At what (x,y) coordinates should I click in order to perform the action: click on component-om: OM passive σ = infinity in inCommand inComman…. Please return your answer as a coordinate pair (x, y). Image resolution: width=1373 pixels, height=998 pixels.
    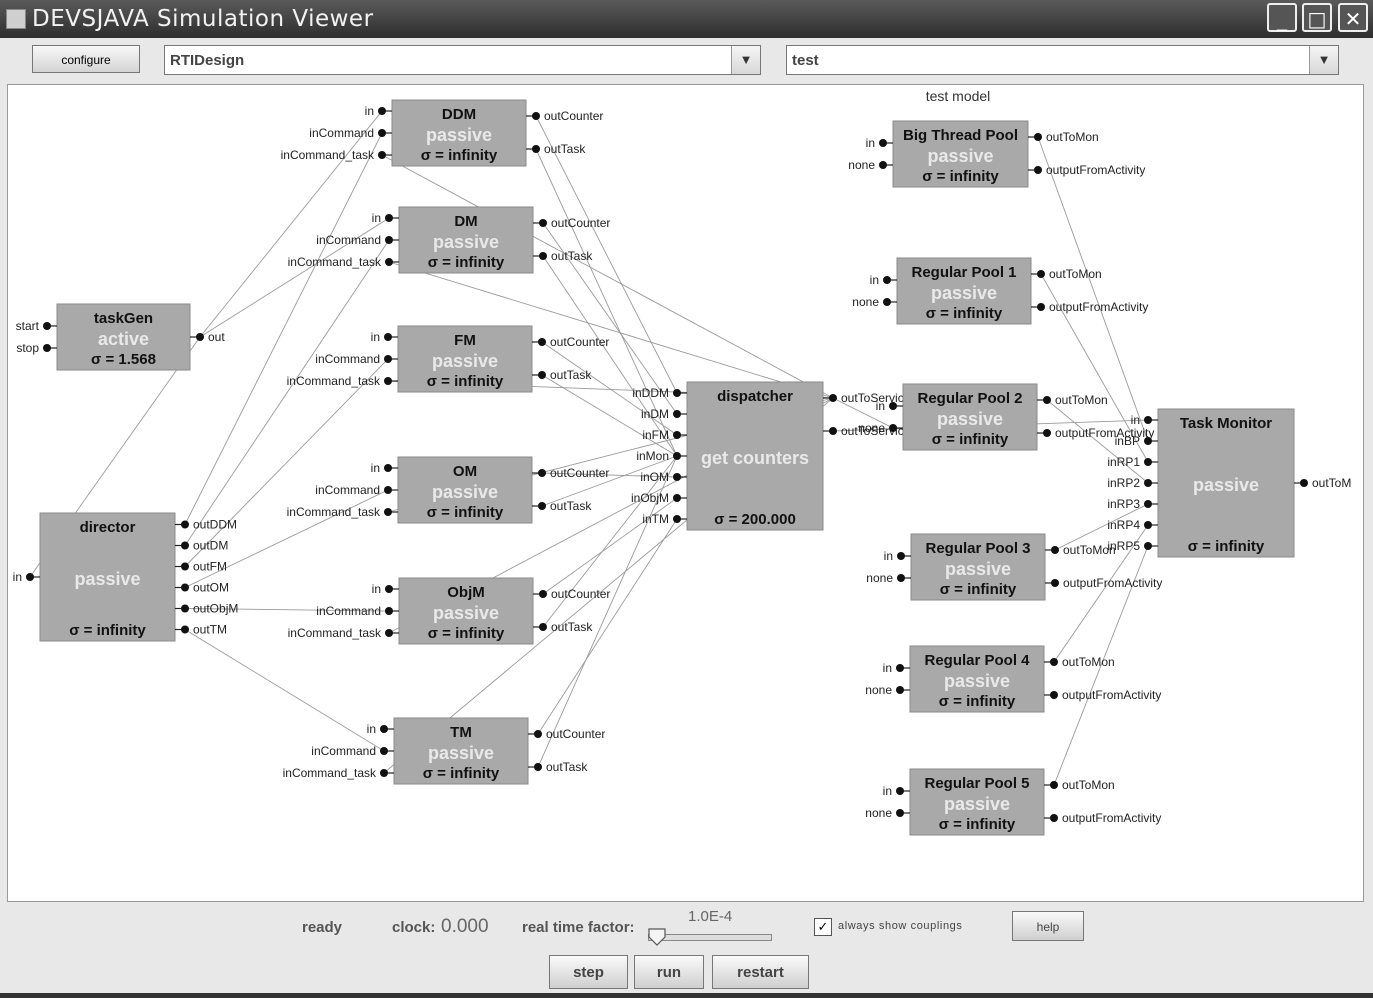
    Looking at the image, I should click on (448, 490).